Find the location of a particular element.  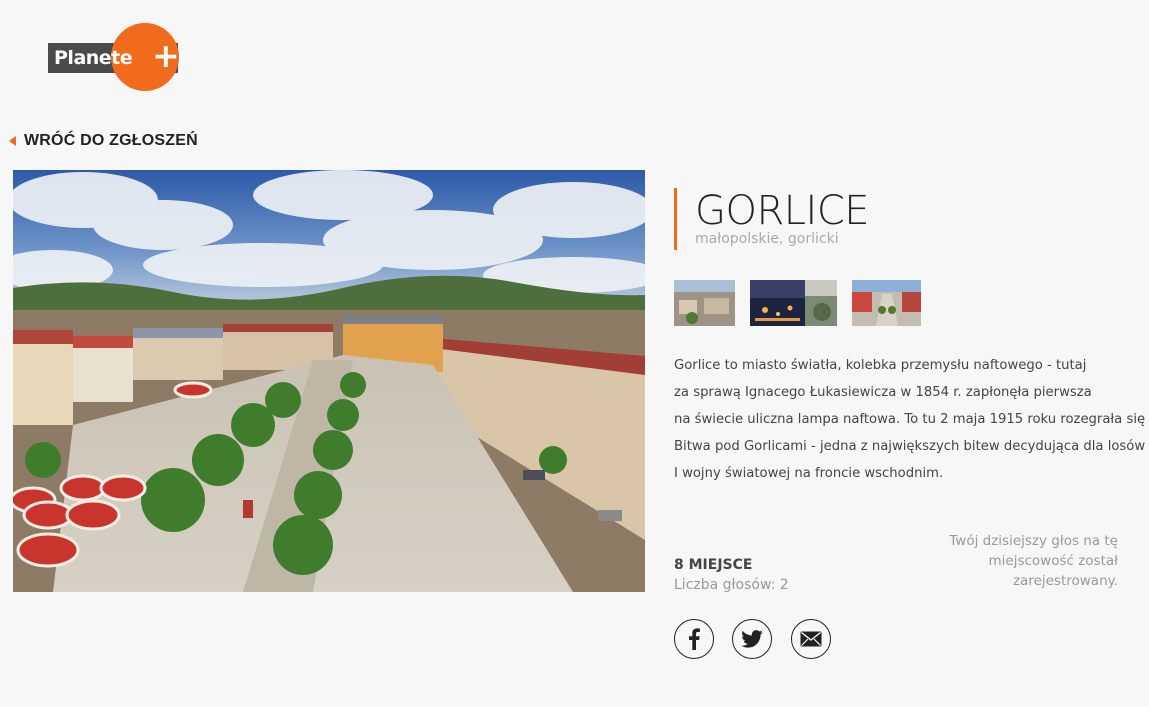

twitter-icon is located at coordinates (752, 639).